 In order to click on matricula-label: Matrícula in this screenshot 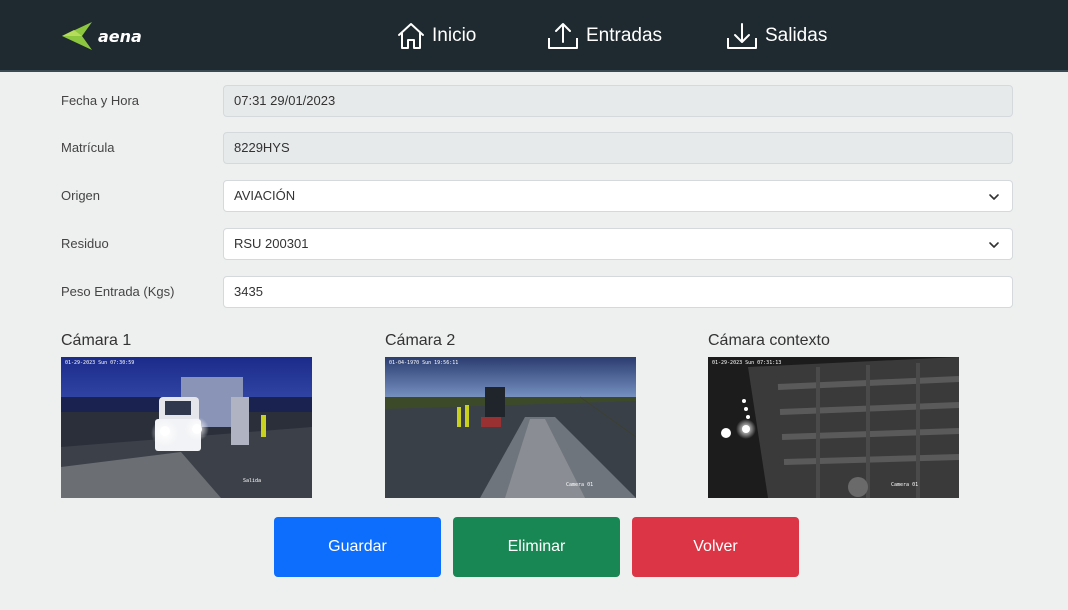, I will do `click(88, 147)`.